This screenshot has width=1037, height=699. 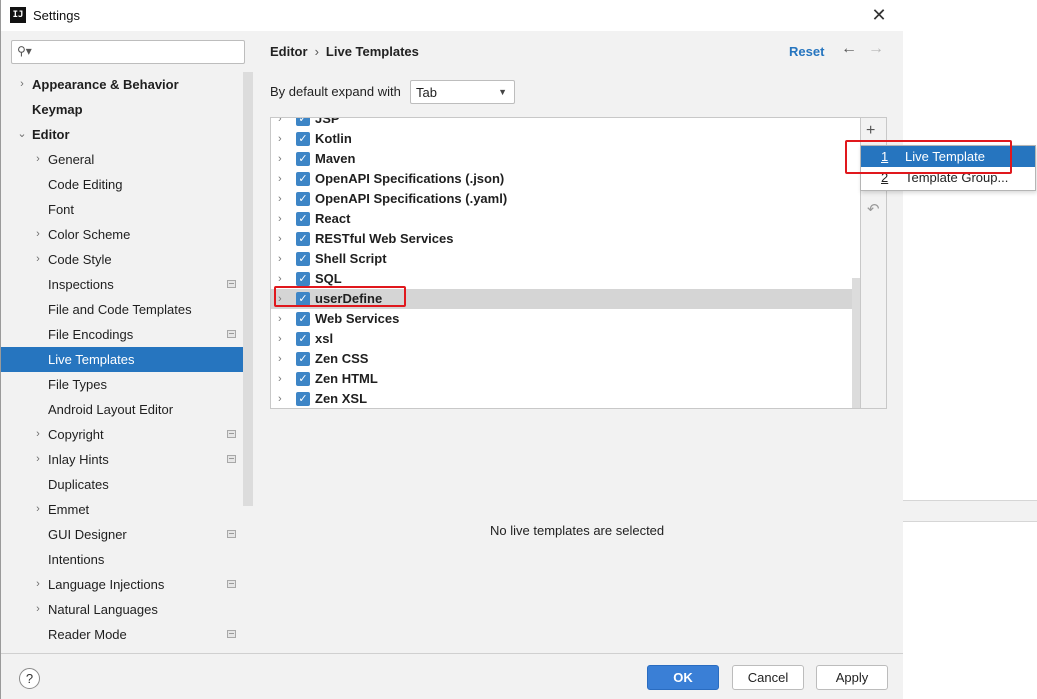 I want to click on close-icon: ✕, so click(x=879, y=15).